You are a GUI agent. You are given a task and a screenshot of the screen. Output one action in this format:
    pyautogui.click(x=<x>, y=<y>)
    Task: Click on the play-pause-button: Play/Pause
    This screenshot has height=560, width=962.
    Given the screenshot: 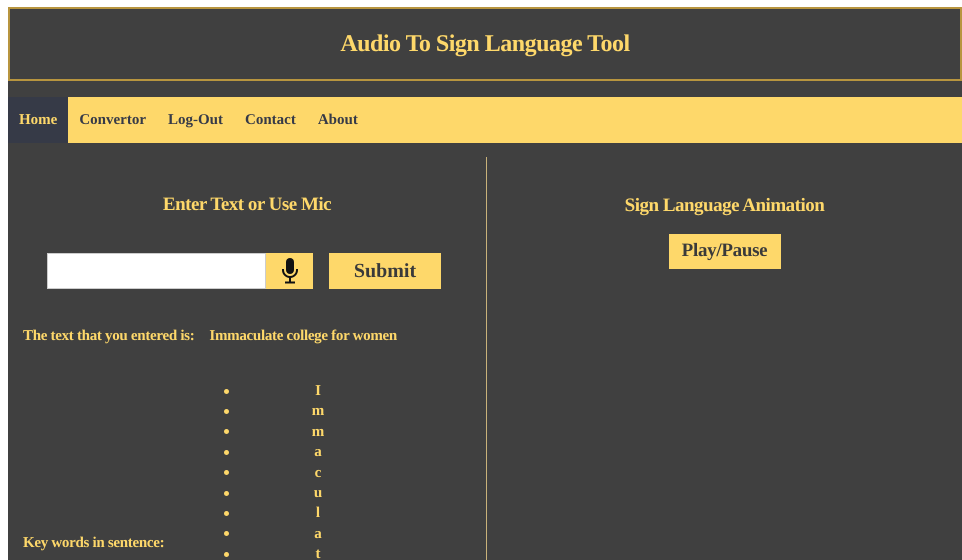 What is the action you would take?
    pyautogui.click(x=724, y=251)
    